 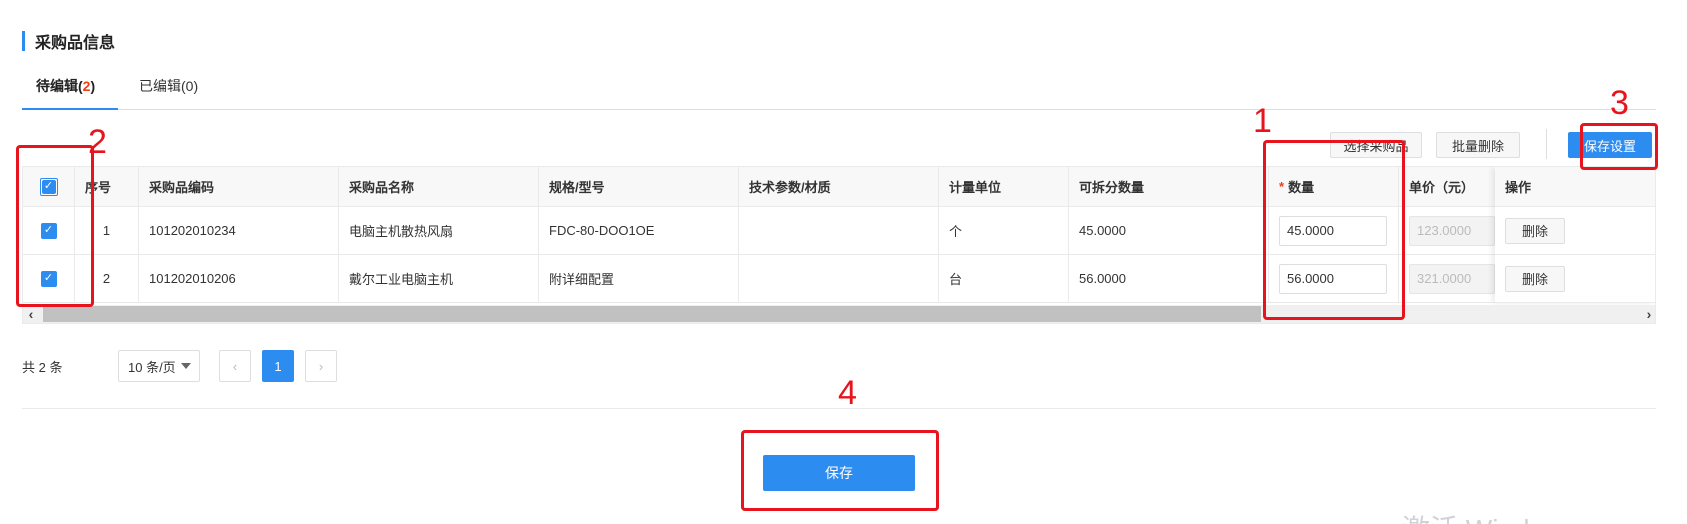 What do you see at coordinates (639, 230) in the screenshot?
I see `cell-spec: FDC-80-DOO1OE` at bounding box center [639, 230].